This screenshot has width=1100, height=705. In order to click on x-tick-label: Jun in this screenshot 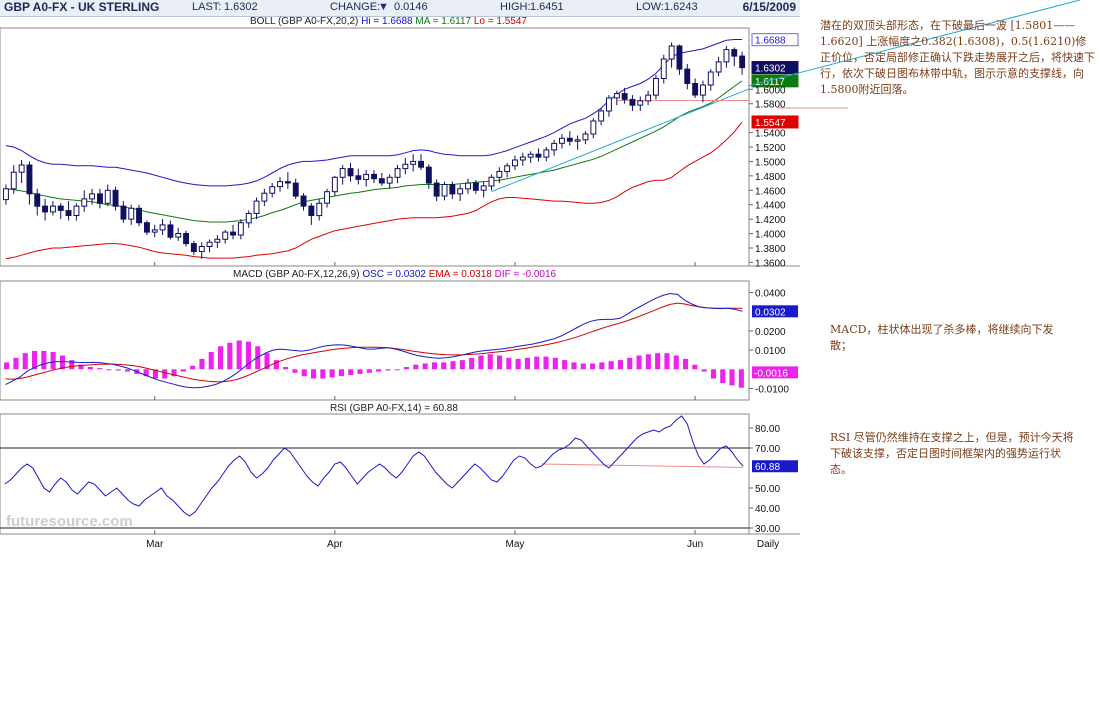, I will do `click(695, 544)`.